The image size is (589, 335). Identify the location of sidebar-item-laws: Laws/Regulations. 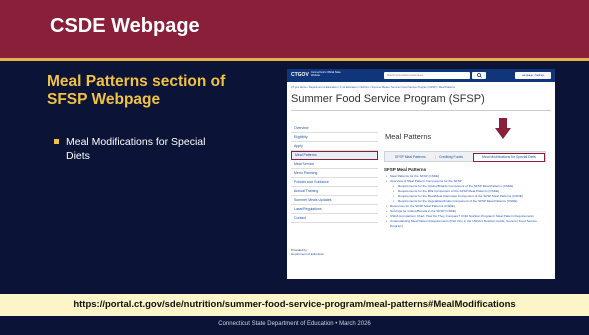
(334, 209).